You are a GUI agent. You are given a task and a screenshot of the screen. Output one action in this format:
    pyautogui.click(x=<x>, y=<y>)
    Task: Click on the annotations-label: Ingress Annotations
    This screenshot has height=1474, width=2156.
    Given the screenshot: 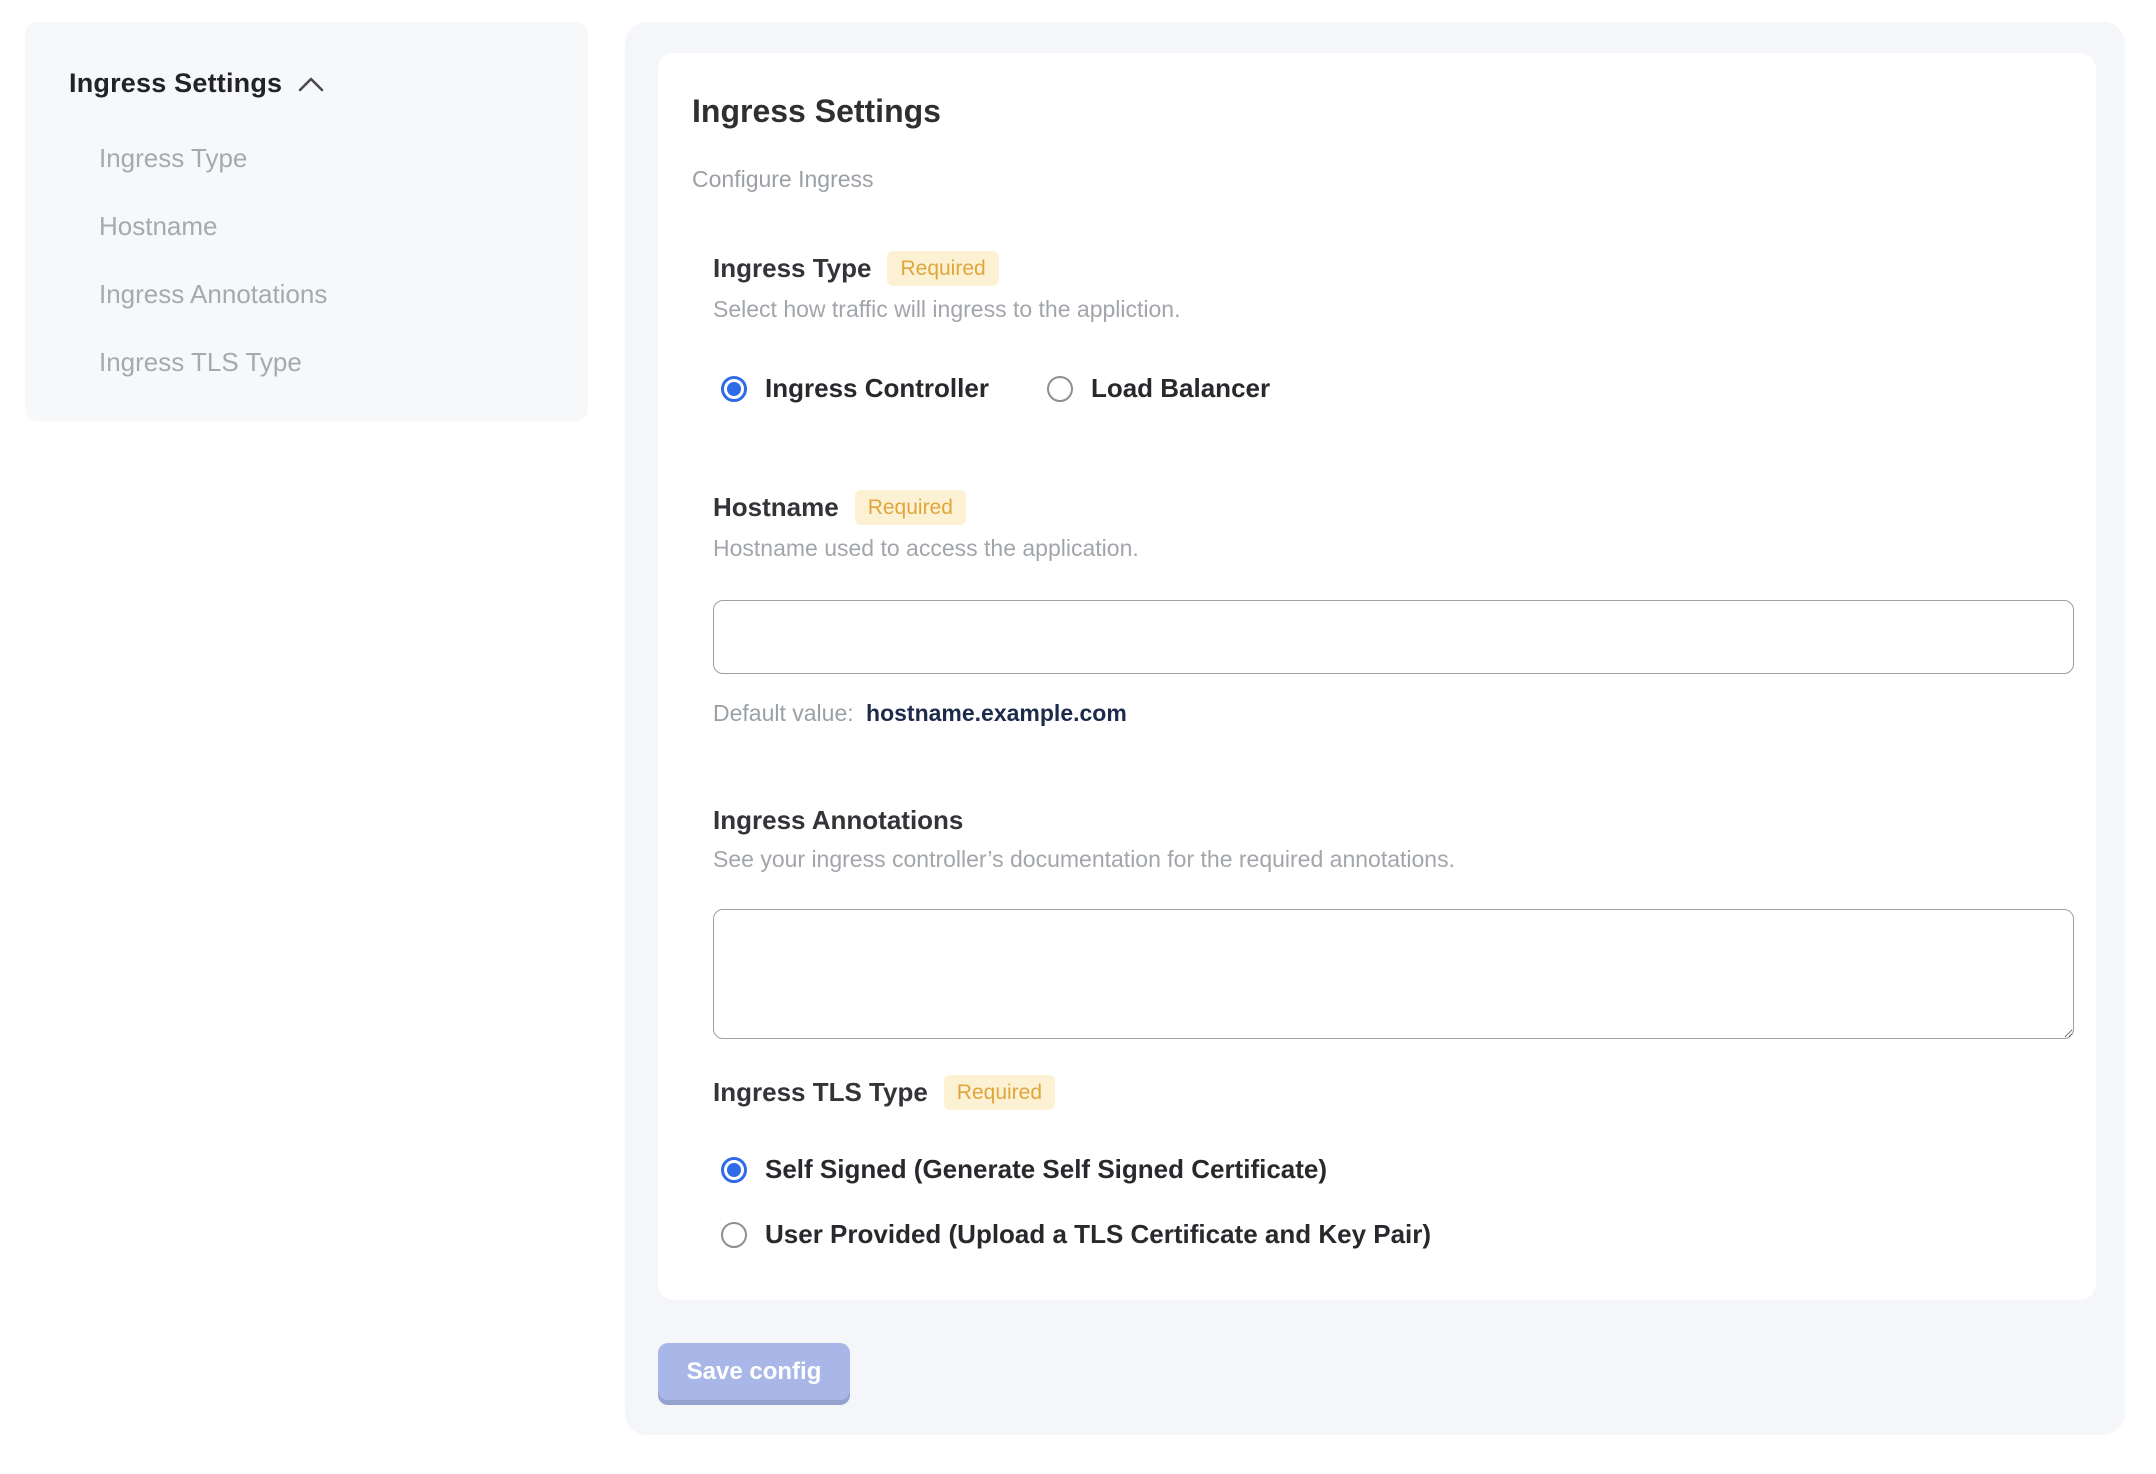 What is the action you would take?
    pyautogui.click(x=838, y=820)
    